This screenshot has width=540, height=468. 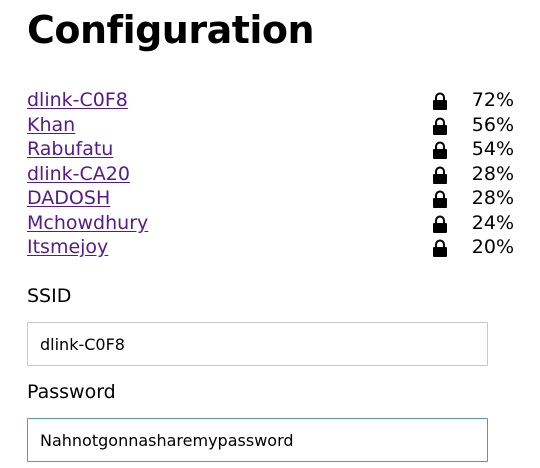 I want to click on signal-strength: 72%, so click(x=492, y=100).